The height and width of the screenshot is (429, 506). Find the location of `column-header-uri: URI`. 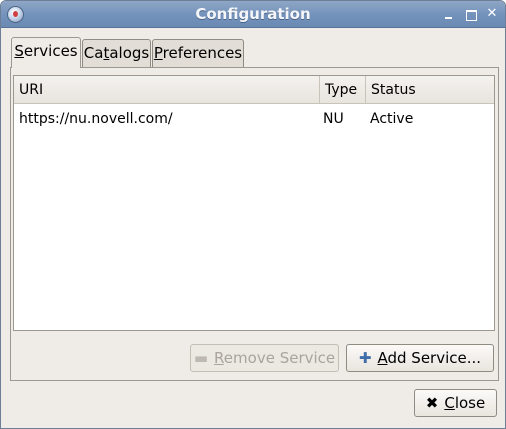

column-header-uri: URI is located at coordinates (166, 90).